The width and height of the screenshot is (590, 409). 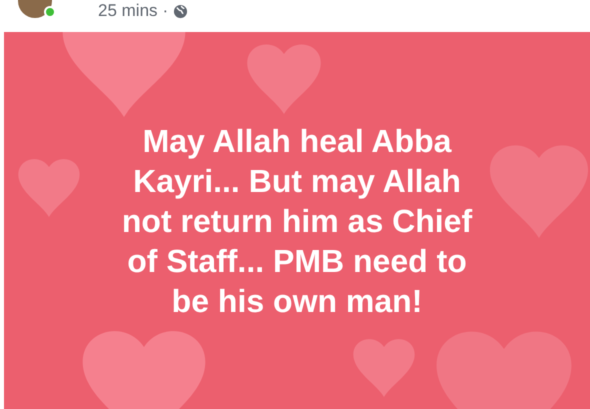 What do you see at coordinates (35, 9) in the screenshot?
I see `avatar` at bounding box center [35, 9].